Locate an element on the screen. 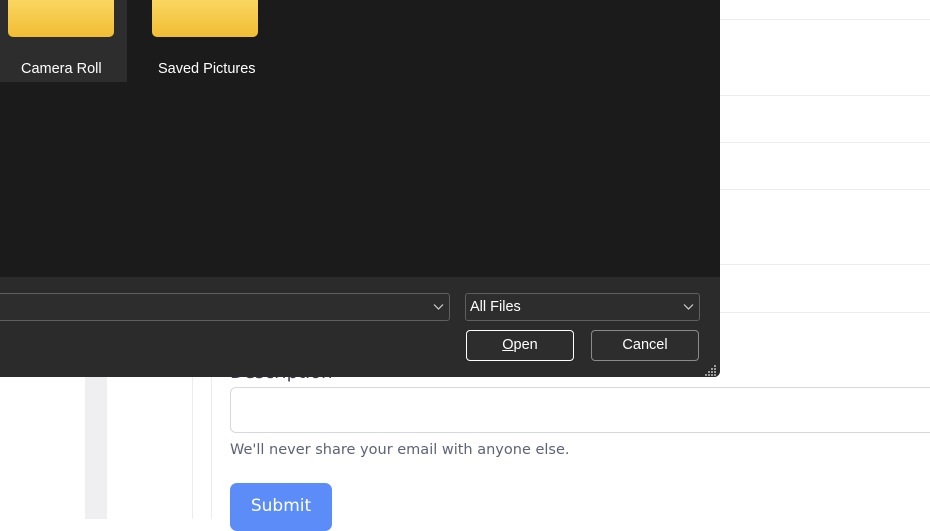  folder-label: Camera Roll is located at coordinates (61, 69).